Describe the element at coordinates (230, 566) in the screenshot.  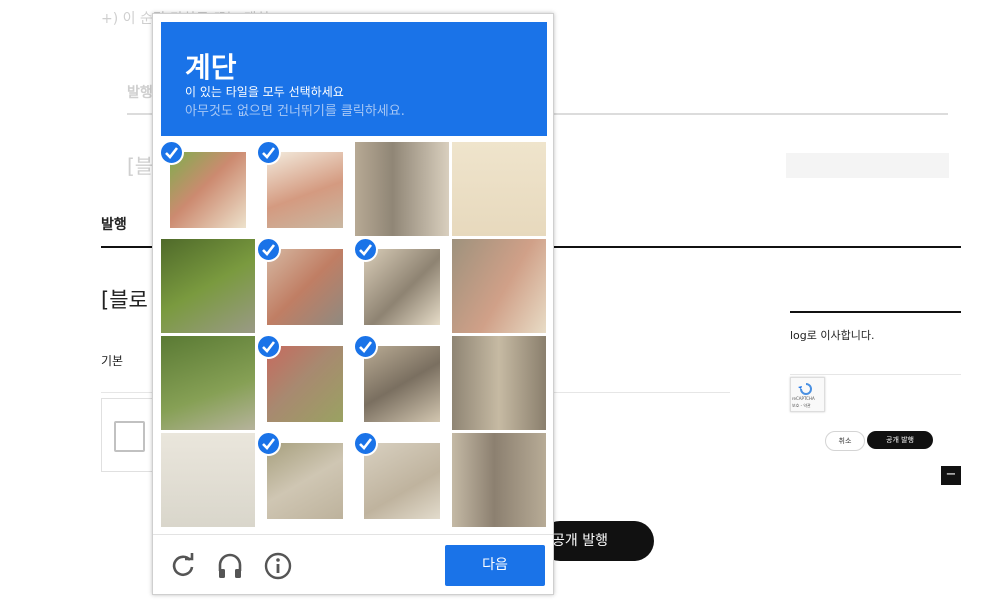
I see `headphones-icon` at that location.